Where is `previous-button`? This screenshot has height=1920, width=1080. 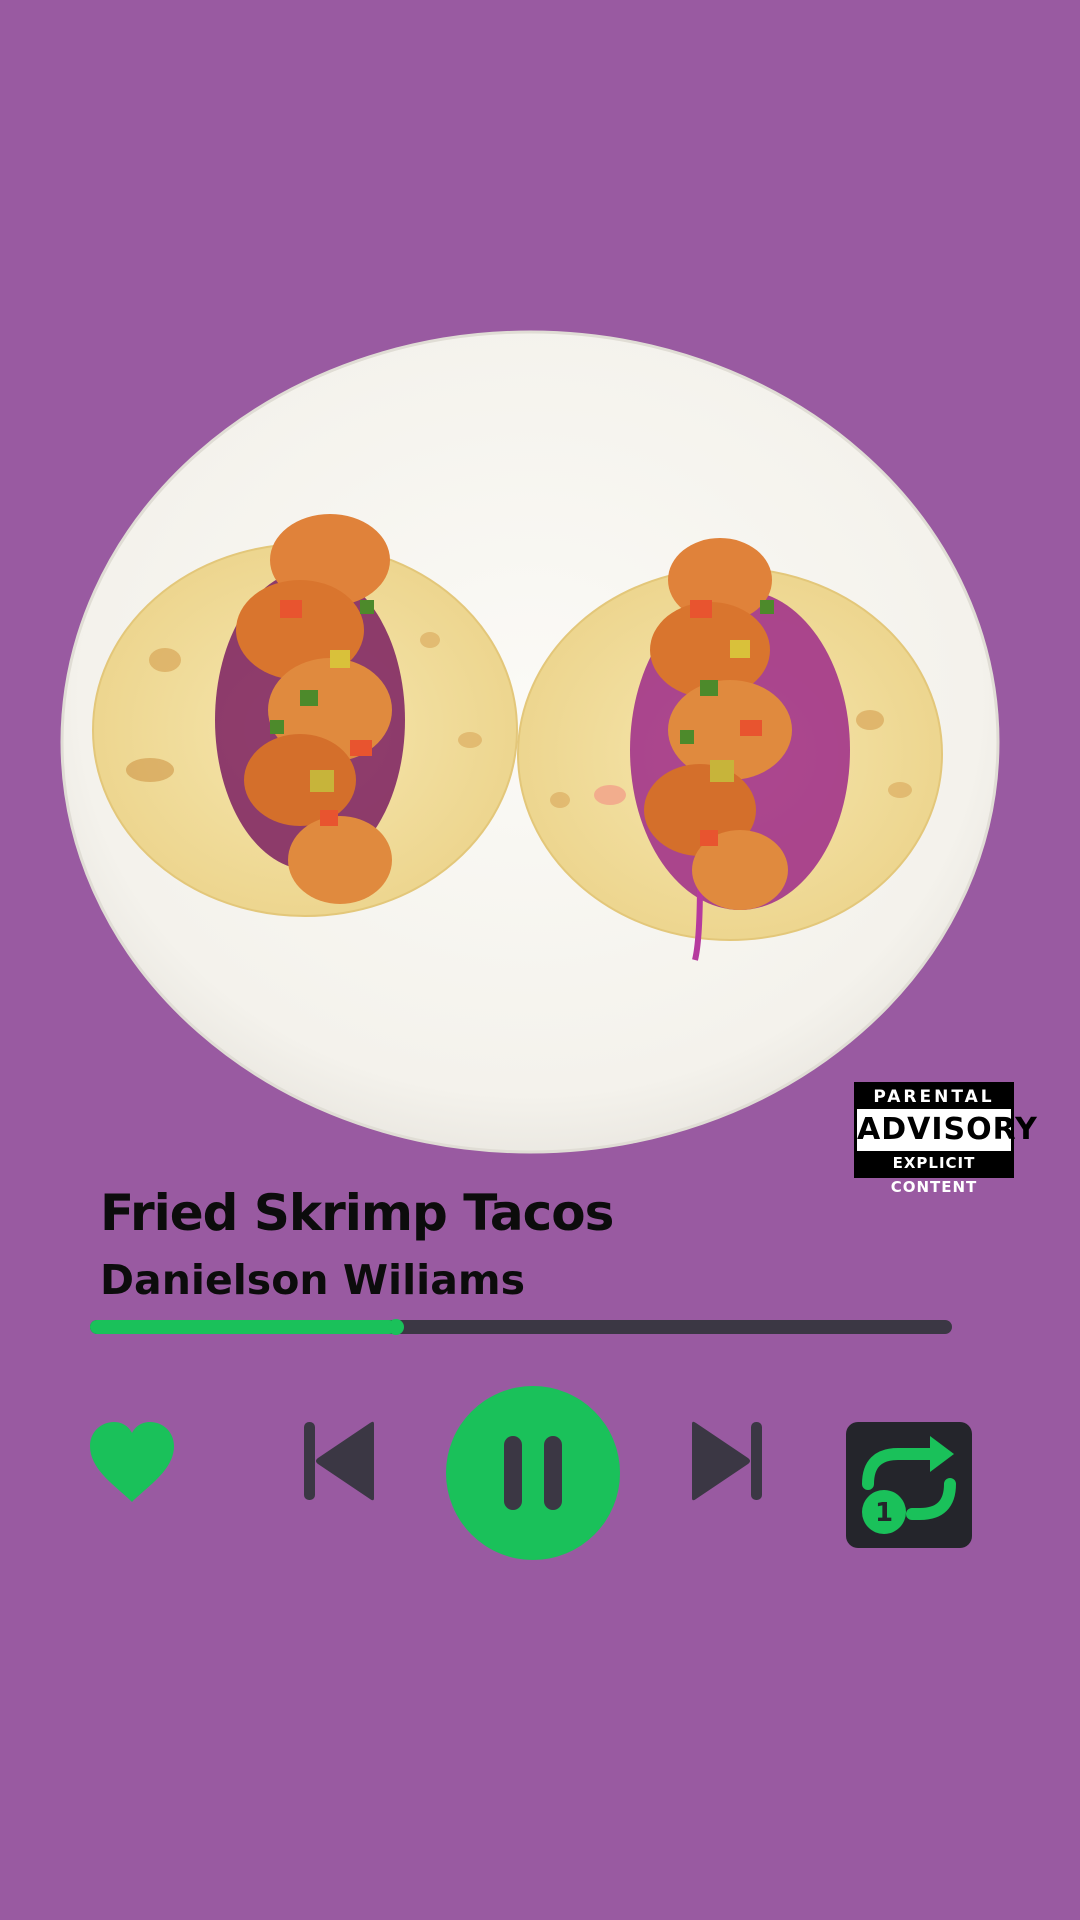 previous-button is located at coordinates (339, 1461).